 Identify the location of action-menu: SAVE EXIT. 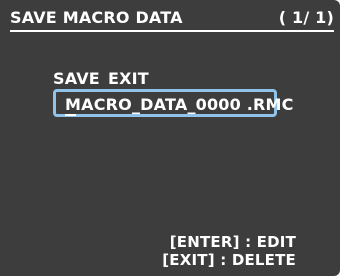
(101, 79).